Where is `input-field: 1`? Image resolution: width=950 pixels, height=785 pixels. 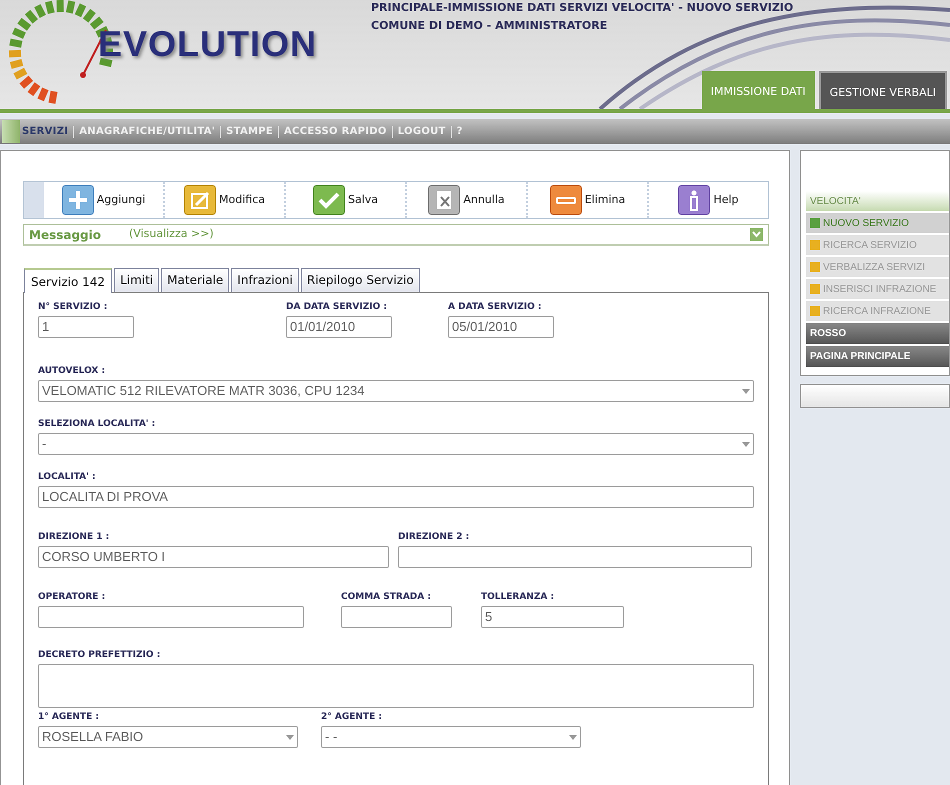
input-field: 1 is located at coordinates (86, 327).